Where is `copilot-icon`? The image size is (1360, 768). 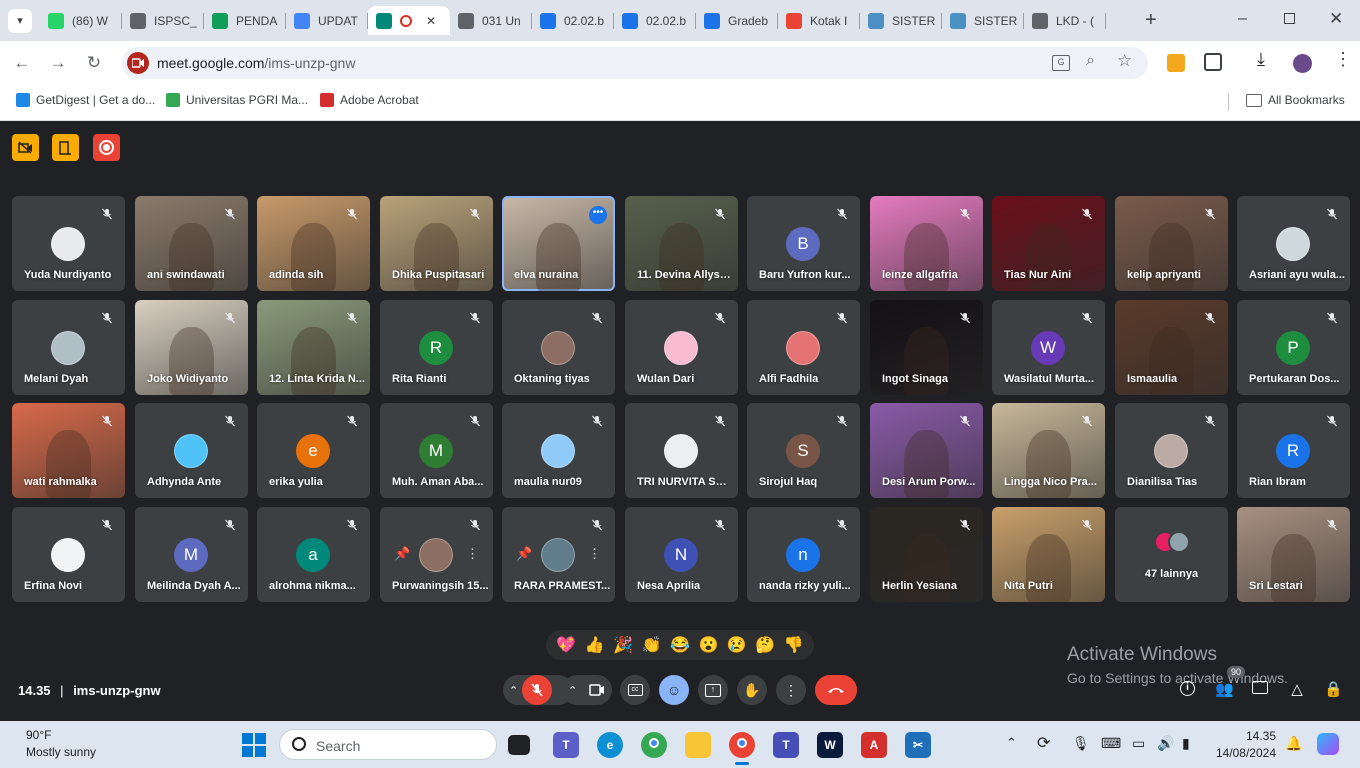 copilot-icon is located at coordinates (1328, 744).